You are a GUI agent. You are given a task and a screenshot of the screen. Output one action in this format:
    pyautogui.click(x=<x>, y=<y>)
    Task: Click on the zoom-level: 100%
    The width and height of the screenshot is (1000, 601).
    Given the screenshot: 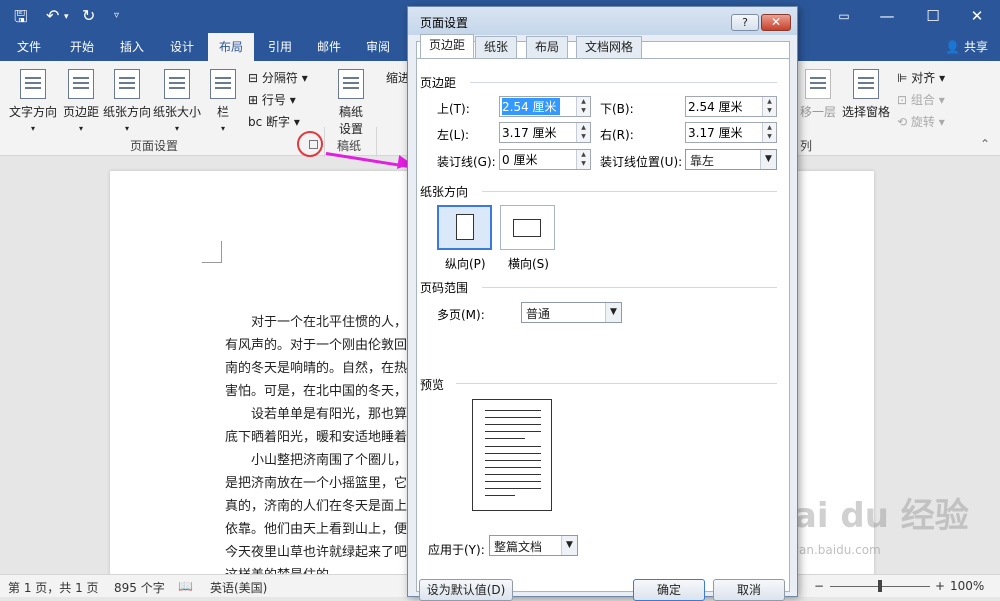 What is the action you would take?
    pyautogui.click(x=967, y=586)
    